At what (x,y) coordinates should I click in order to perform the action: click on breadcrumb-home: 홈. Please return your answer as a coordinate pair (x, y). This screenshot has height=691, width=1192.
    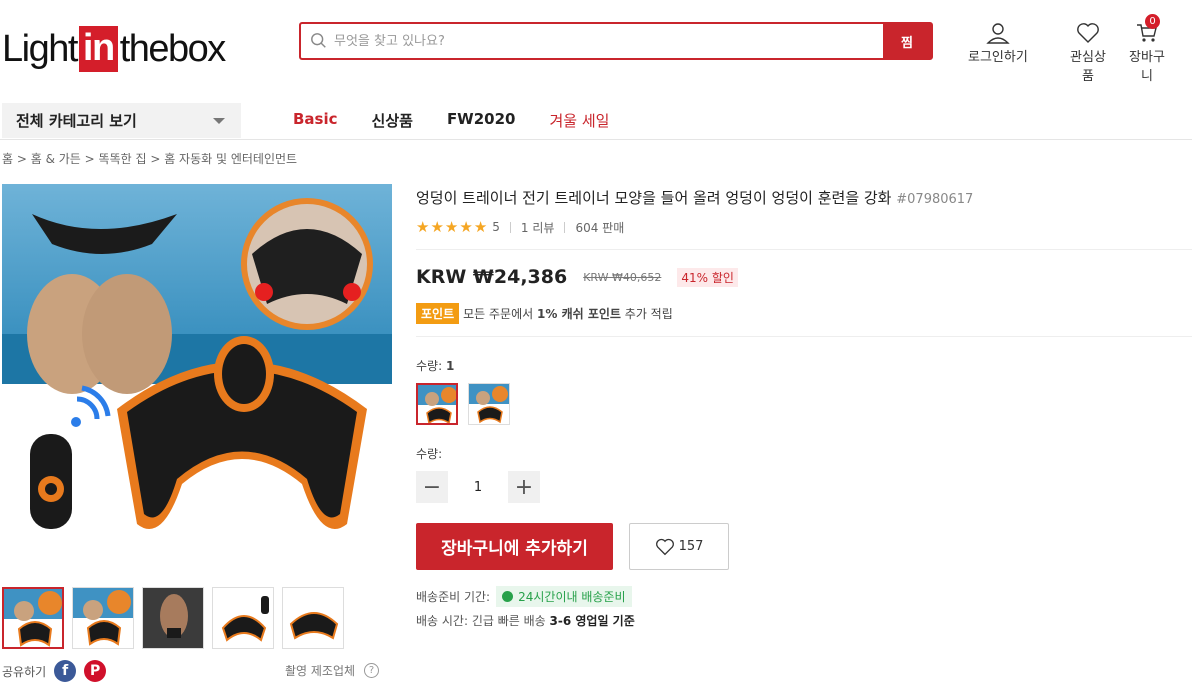
    Looking at the image, I should click on (7, 159).